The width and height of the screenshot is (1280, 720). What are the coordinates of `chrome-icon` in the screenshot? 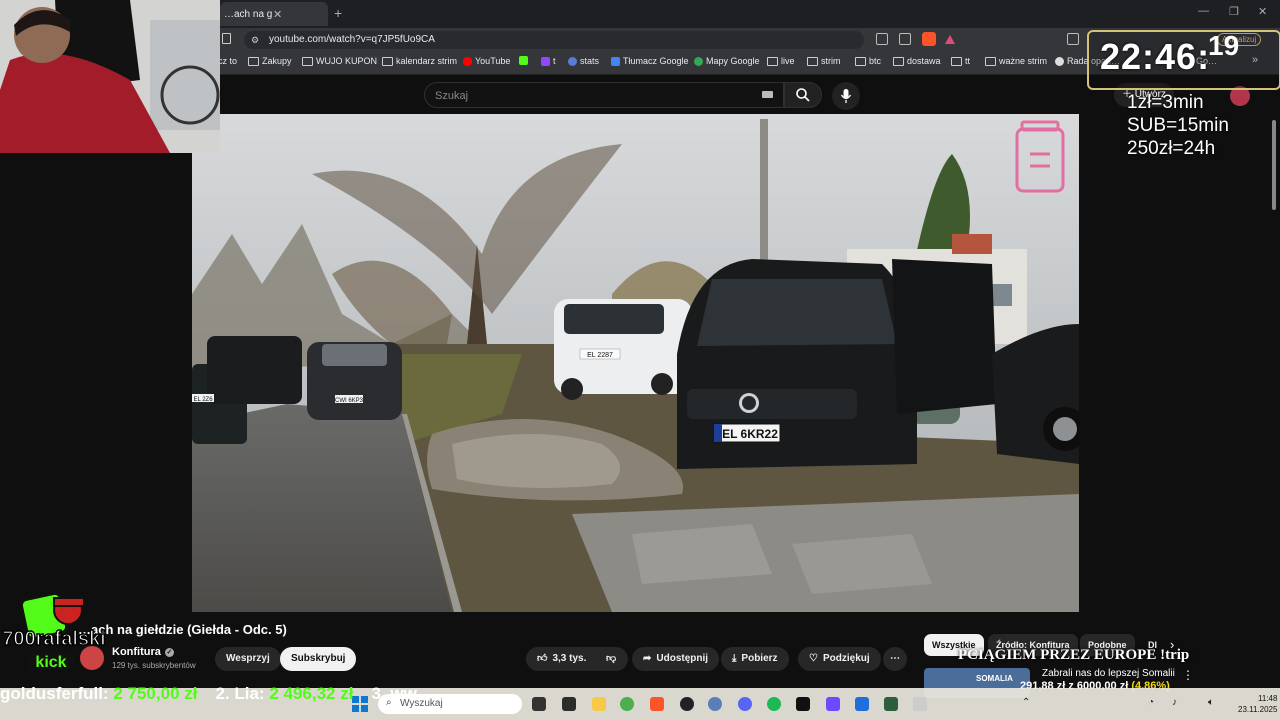 It's located at (627, 704).